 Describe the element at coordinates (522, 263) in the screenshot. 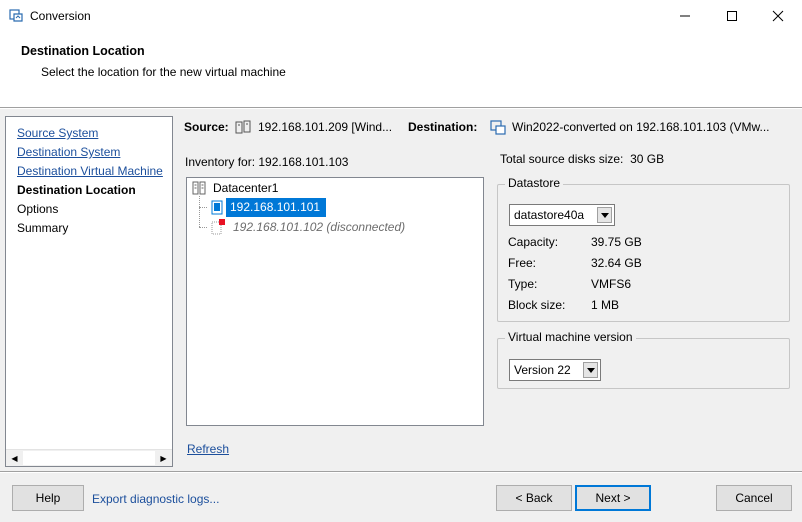

I see `free-label: Free:` at that location.